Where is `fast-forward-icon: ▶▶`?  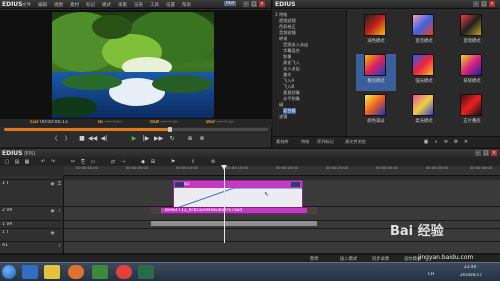 fast-forward-icon: ▶▶ is located at coordinates (158, 139).